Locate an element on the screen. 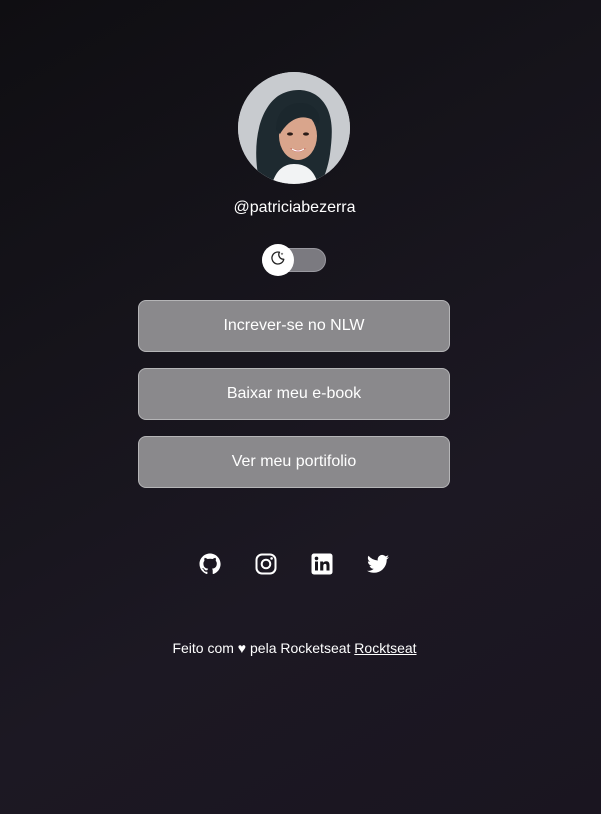 The width and height of the screenshot is (601, 814). theme-toggle is located at coordinates (294, 260).